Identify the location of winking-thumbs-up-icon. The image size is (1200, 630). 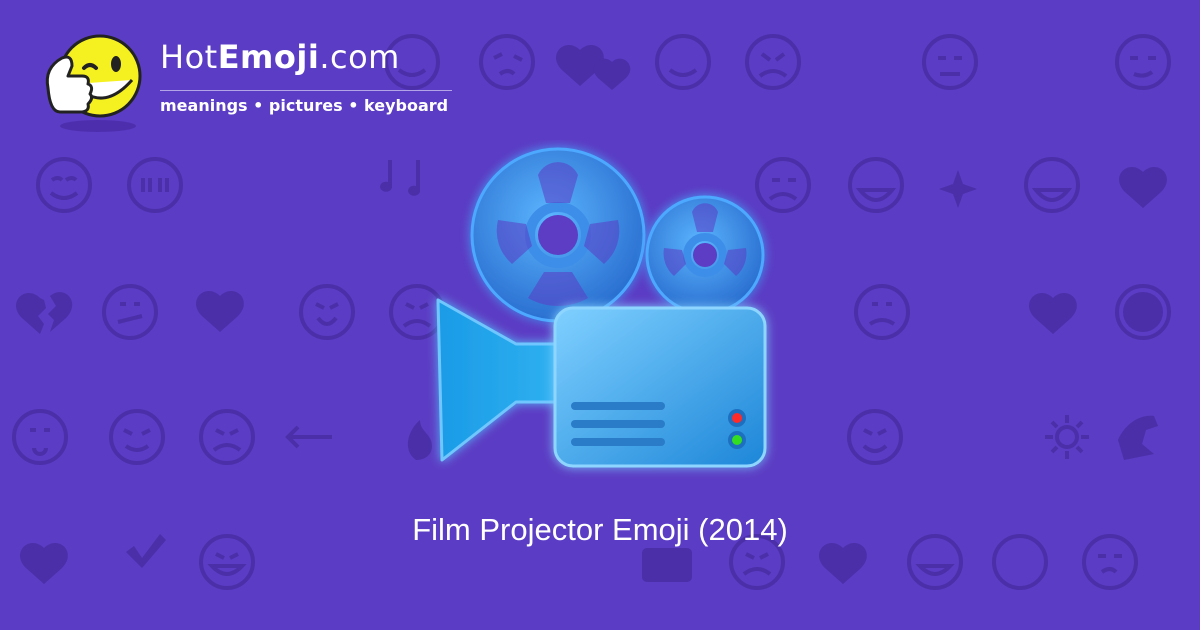
(93, 83).